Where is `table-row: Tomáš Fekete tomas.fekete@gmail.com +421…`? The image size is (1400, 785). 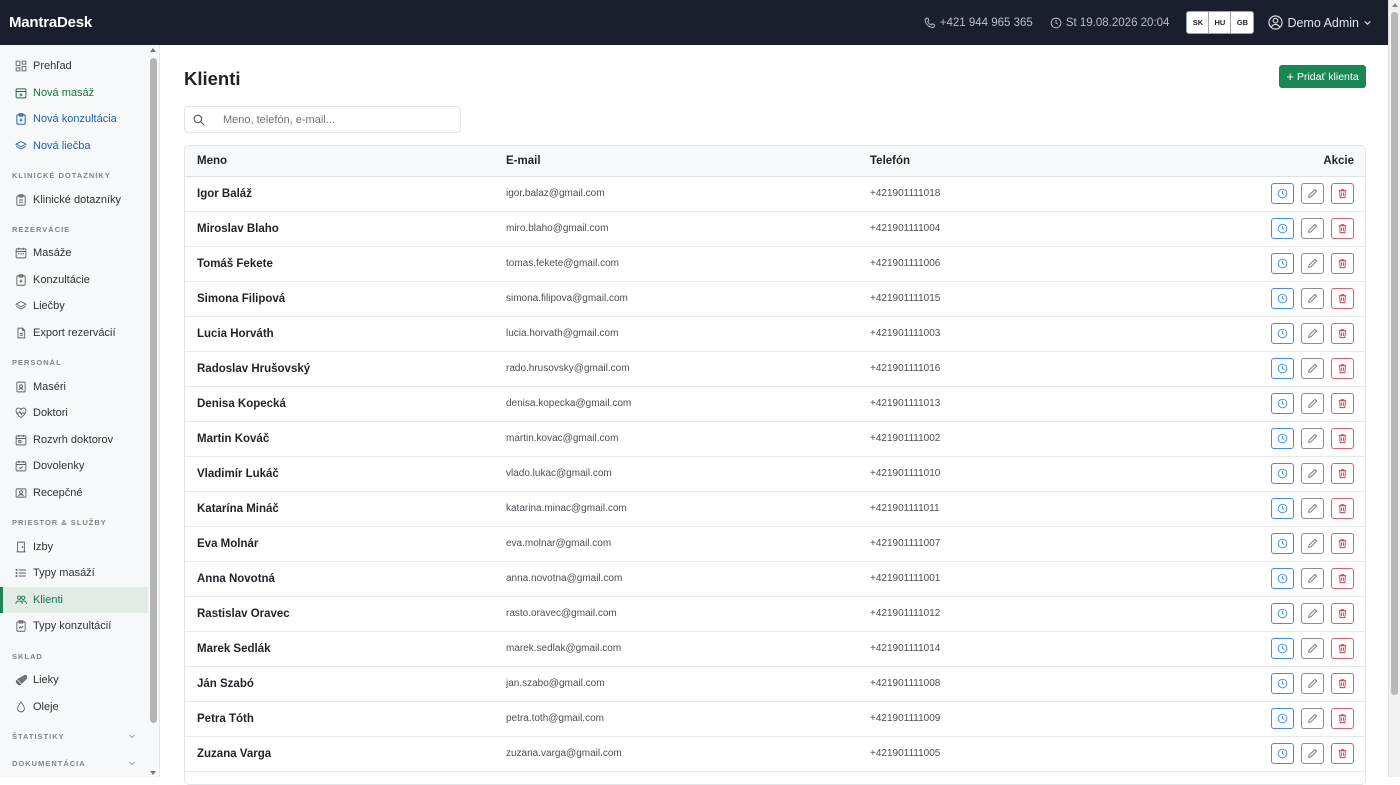 table-row: Tomáš Fekete tomas.fekete@gmail.com +421… is located at coordinates (775, 263).